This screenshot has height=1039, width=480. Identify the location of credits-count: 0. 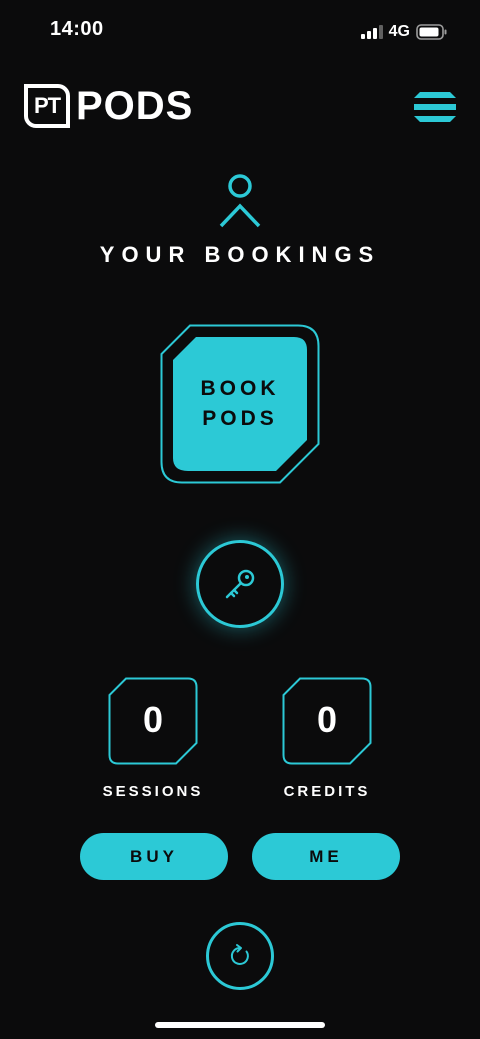
(327, 719).